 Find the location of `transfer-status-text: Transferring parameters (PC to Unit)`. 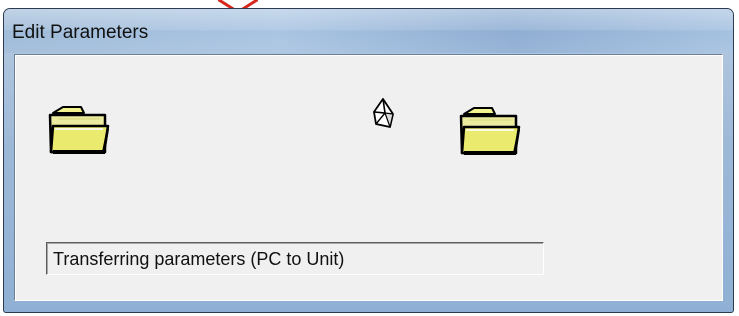

transfer-status-text: Transferring parameters (PC to Unit) is located at coordinates (199, 259).